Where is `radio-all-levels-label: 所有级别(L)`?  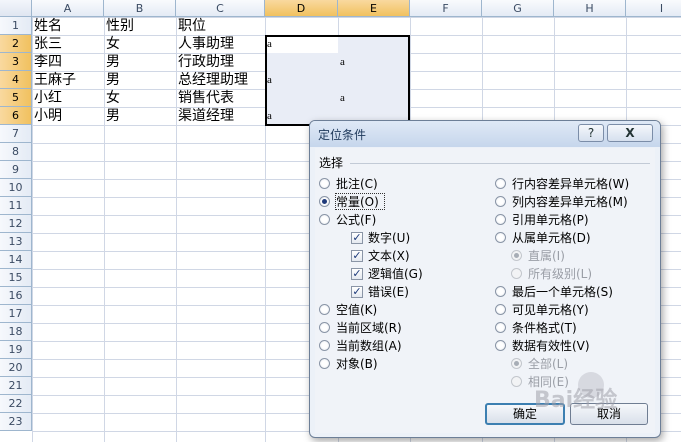 radio-all-levels-label: 所有级别(L) is located at coordinates (560, 274).